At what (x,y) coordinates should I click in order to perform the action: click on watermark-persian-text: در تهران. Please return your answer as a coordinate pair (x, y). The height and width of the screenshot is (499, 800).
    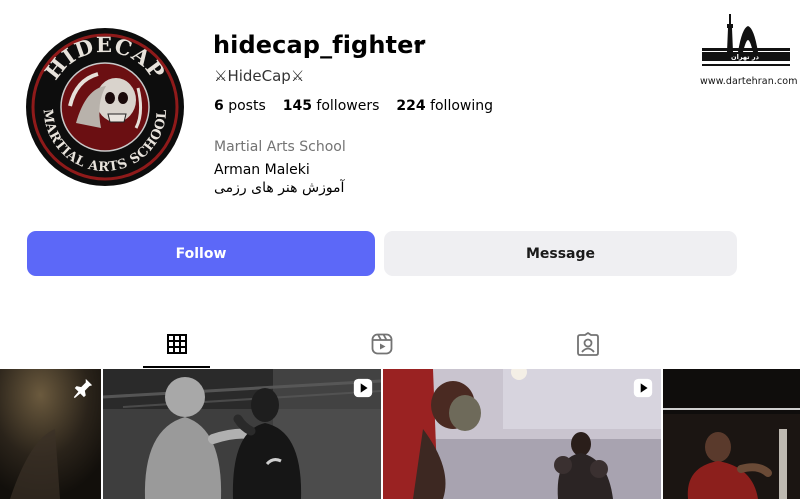
    Looking at the image, I should click on (745, 57).